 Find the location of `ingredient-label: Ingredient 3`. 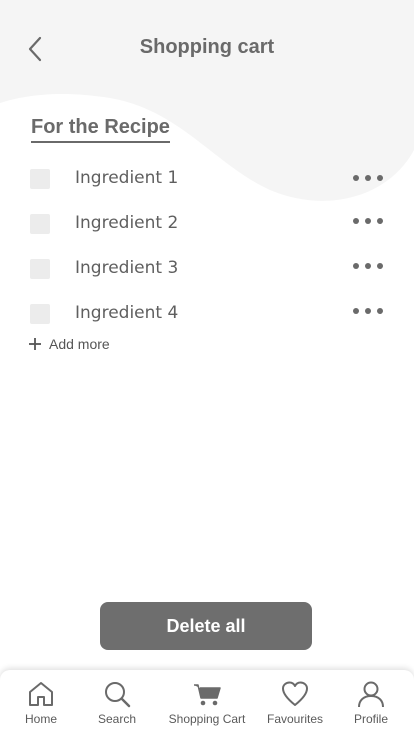

ingredient-label: Ingredient 3 is located at coordinates (127, 268).